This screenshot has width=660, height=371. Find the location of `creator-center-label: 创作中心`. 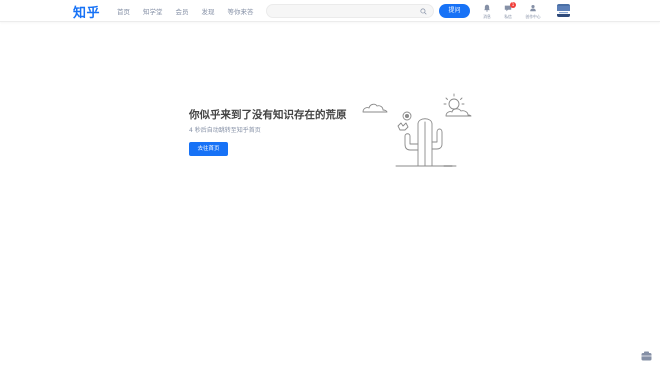

creator-center-label: 创作中心 is located at coordinates (533, 16).